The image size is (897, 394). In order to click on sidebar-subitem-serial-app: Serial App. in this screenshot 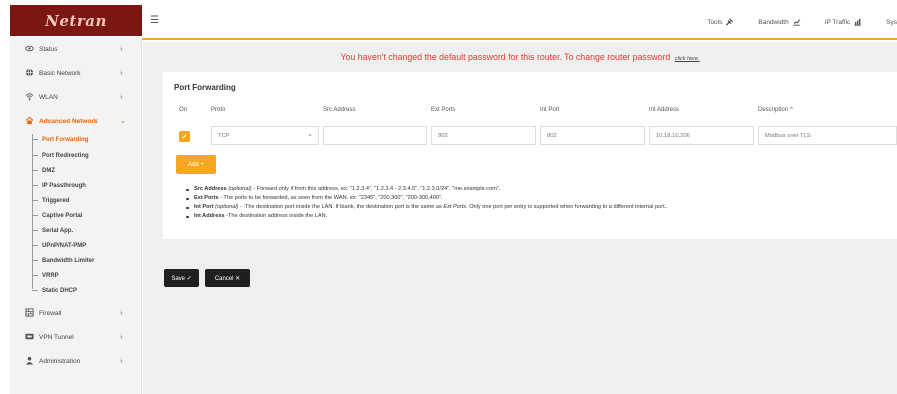, I will do `click(52, 230)`.